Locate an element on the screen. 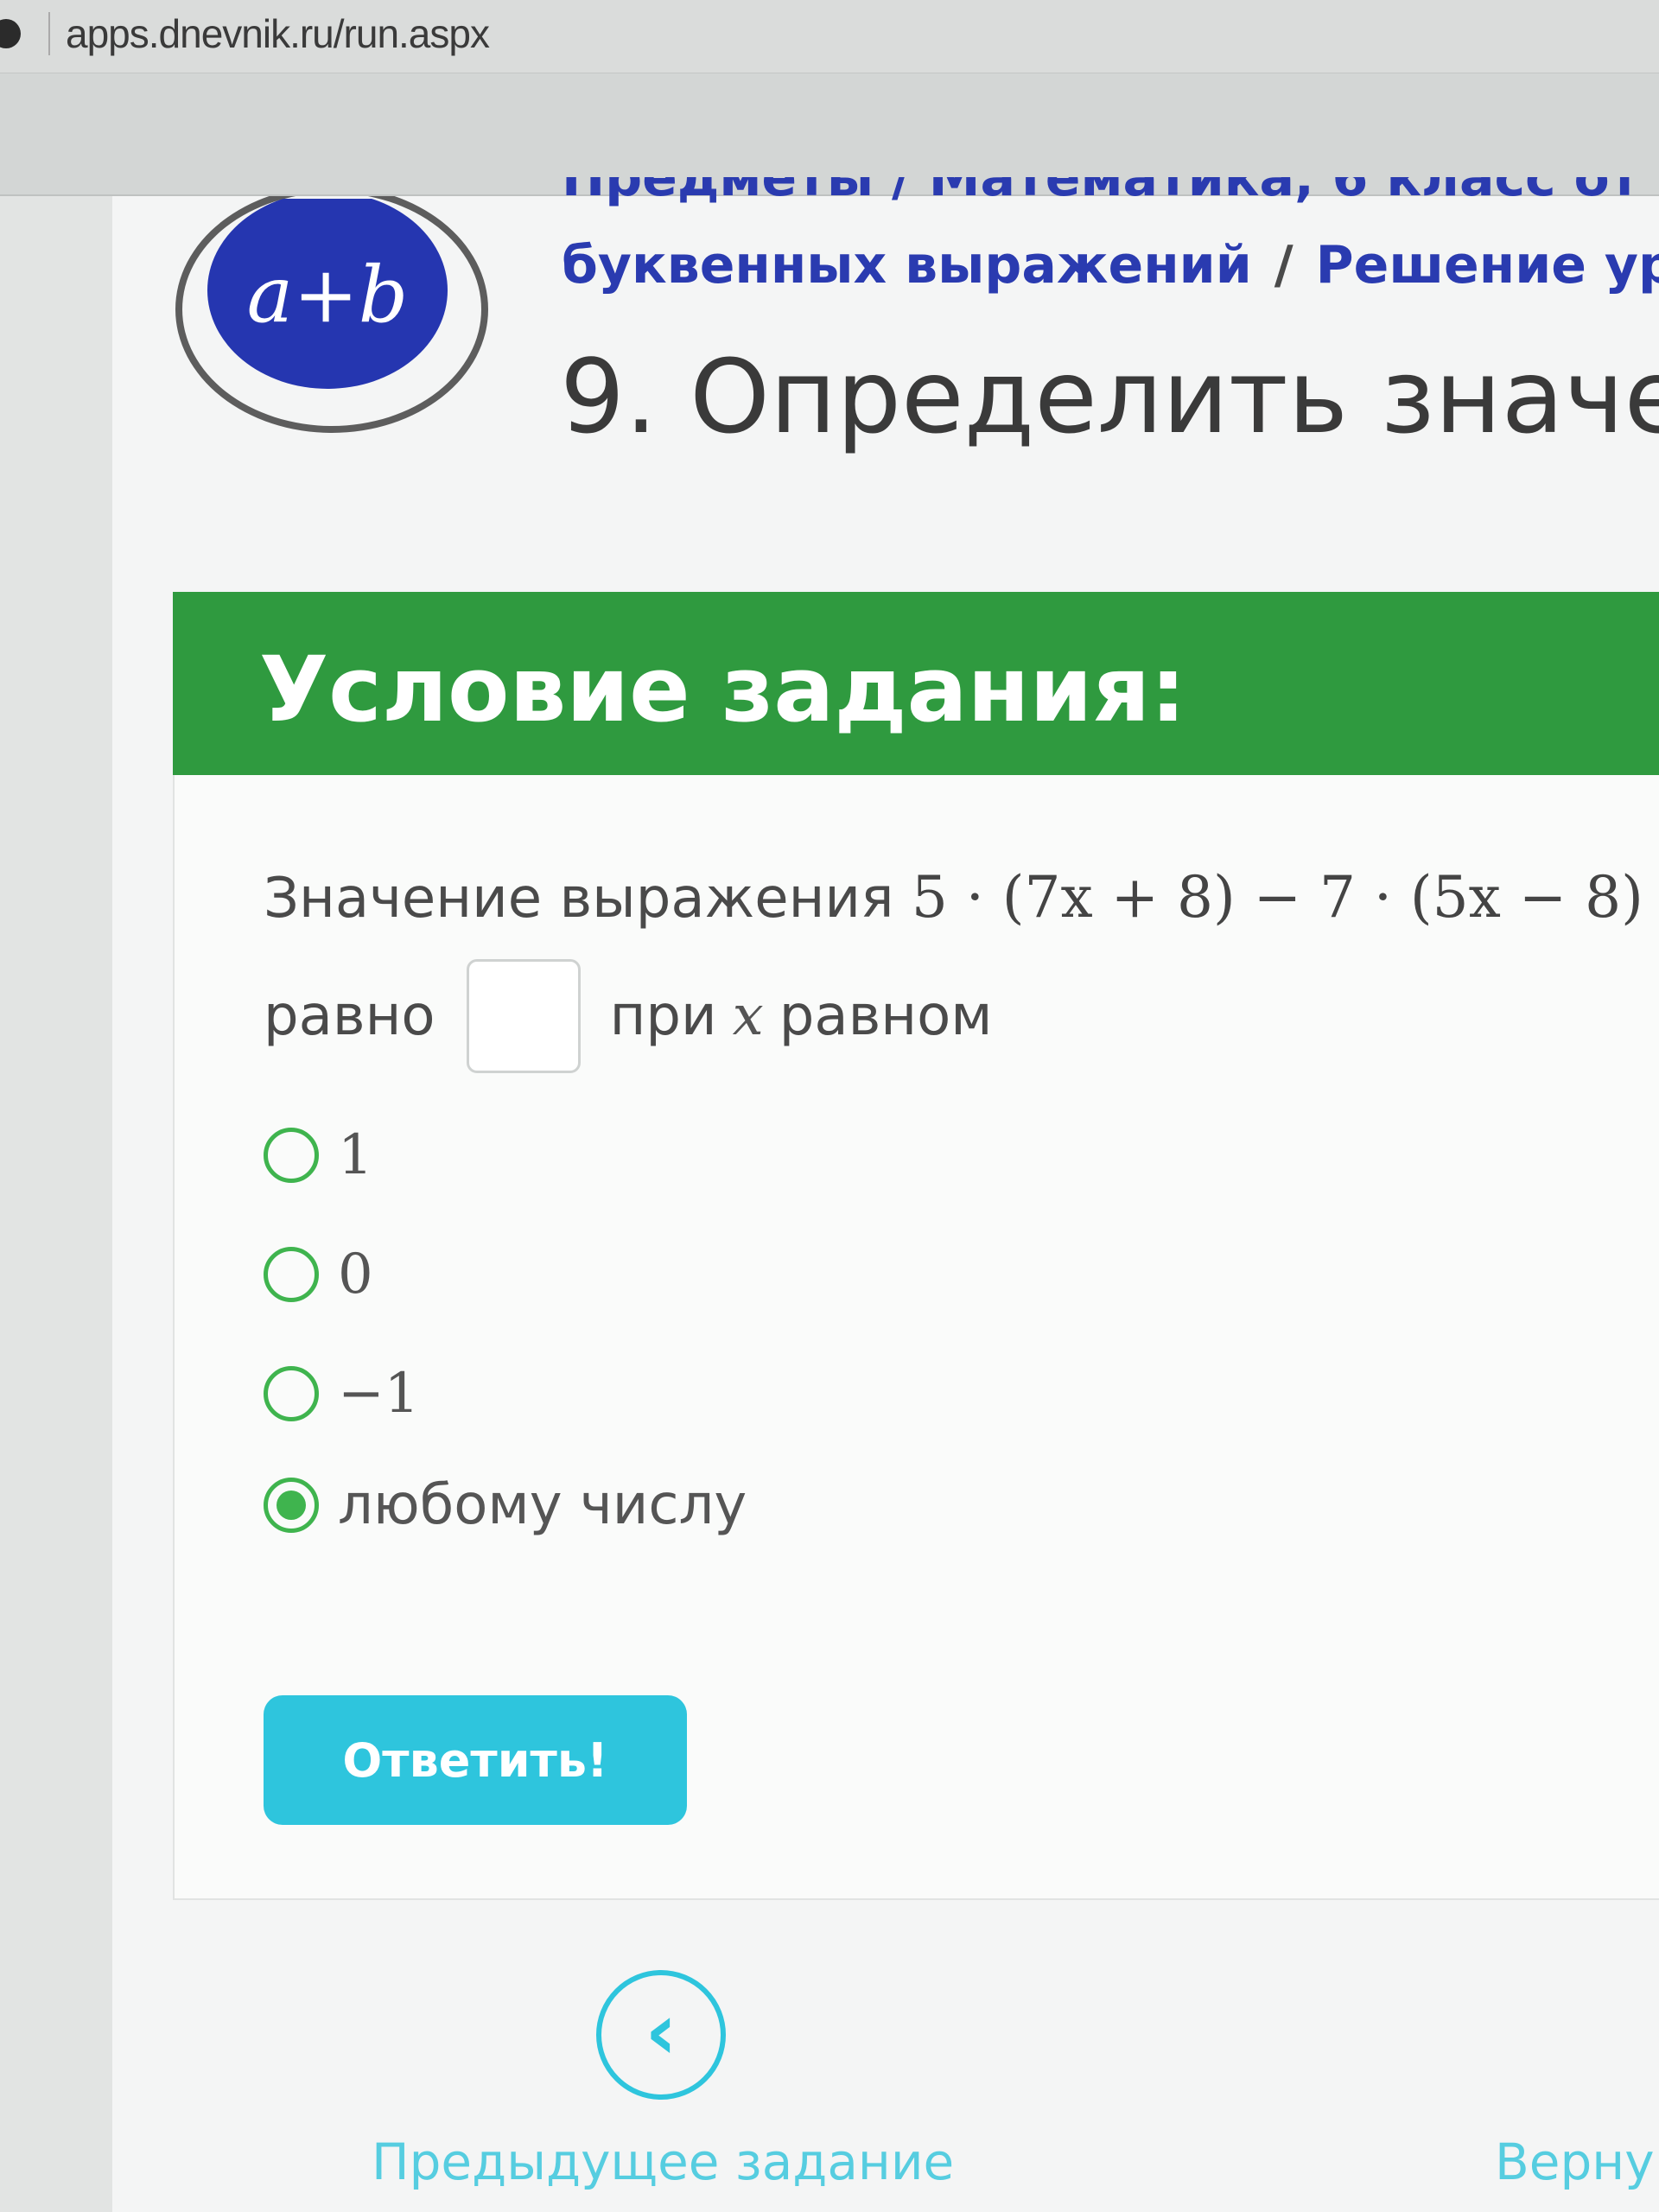 This screenshot has height=2212, width=1659. option-minus-1: −1 is located at coordinates (341, 1394).